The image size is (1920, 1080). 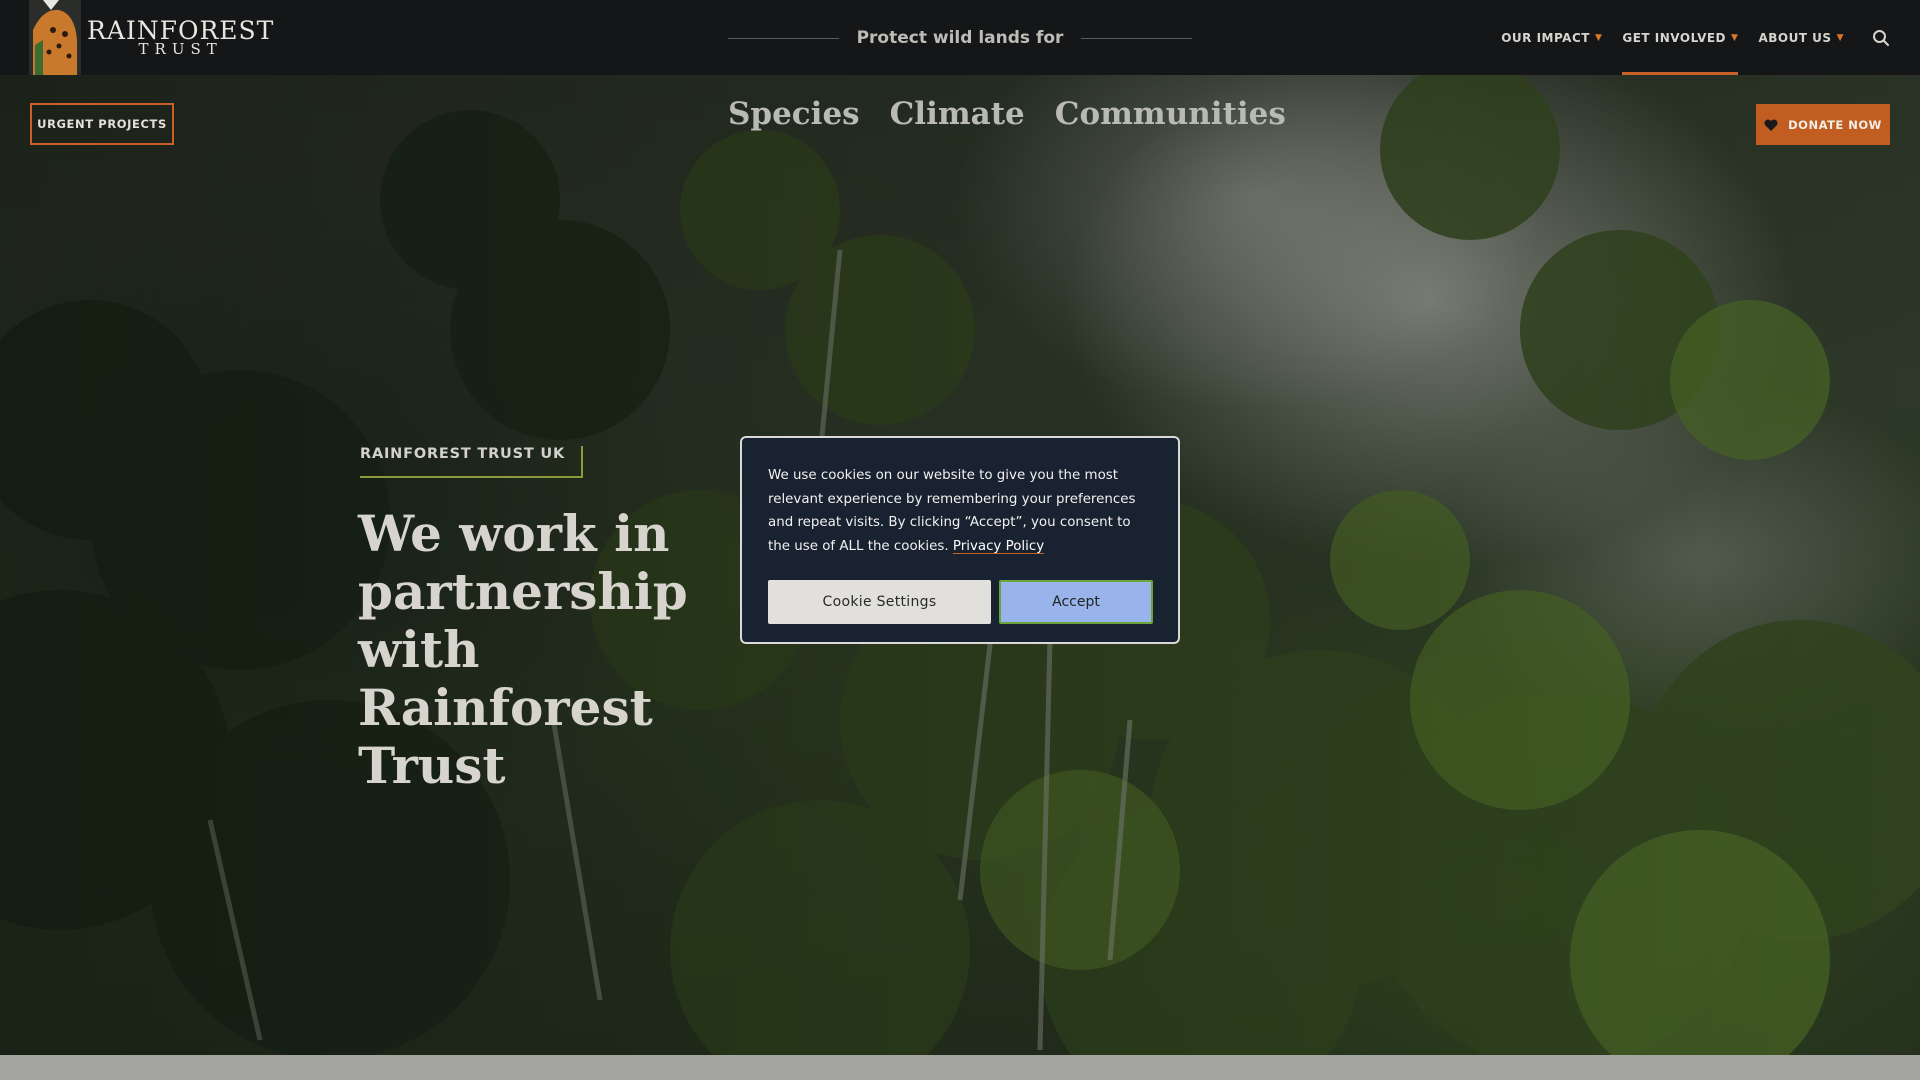 I want to click on urgent-projects-button: URGENT PROJECTS, so click(x=102, y=124).